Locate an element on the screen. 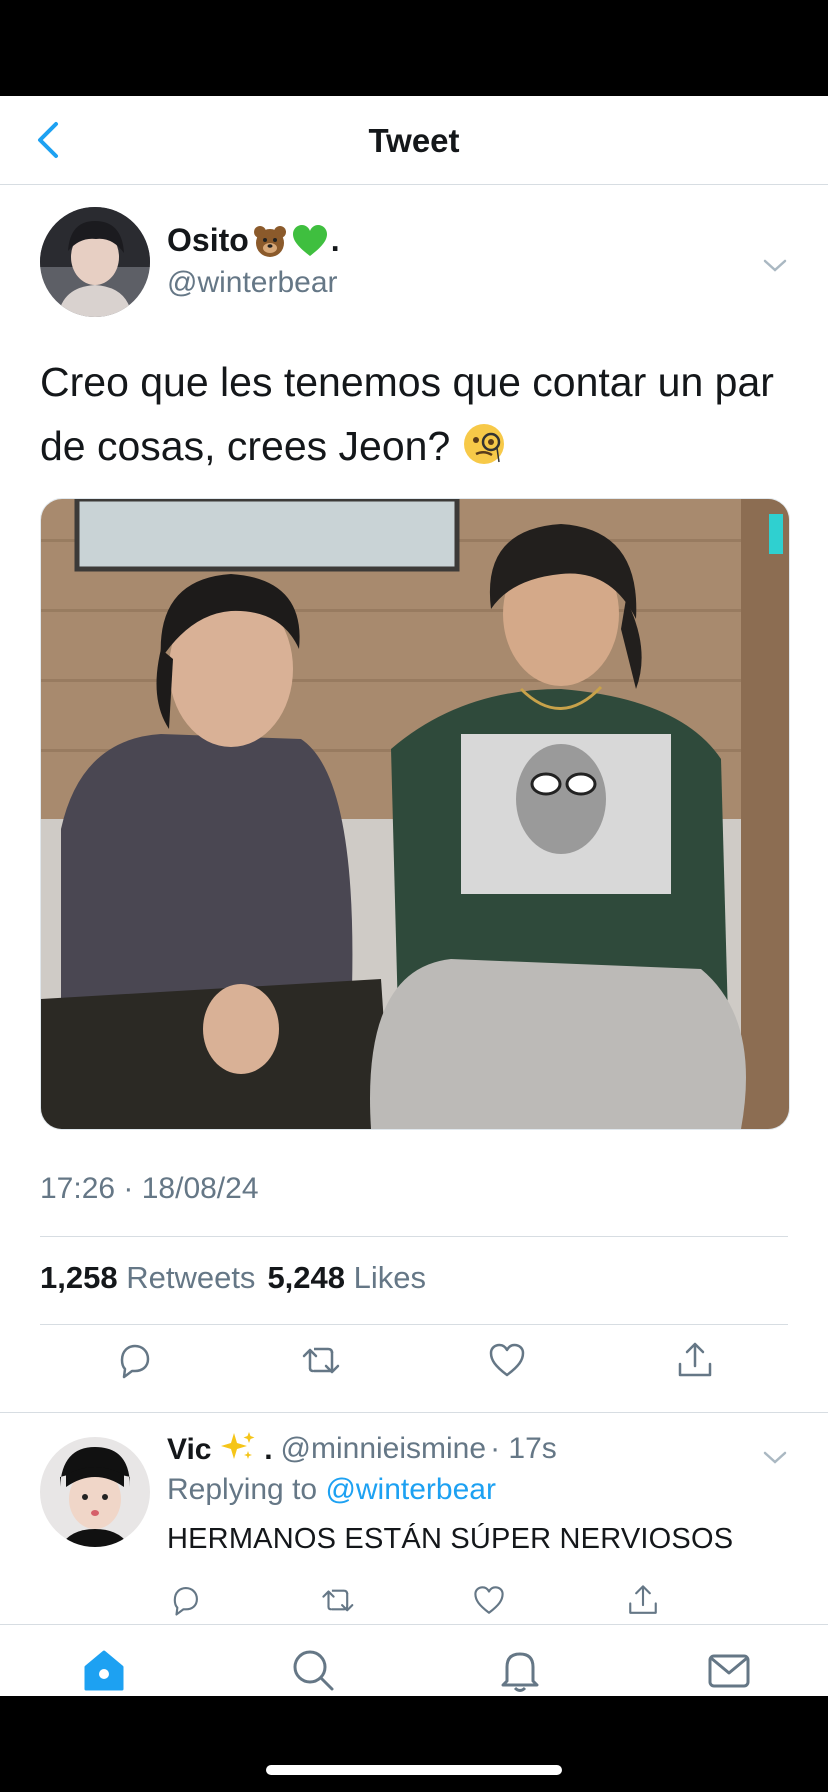 The image size is (828, 1792). home-icon is located at coordinates (104, 1670).